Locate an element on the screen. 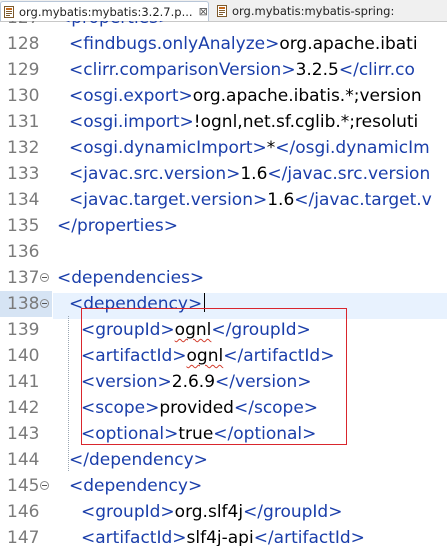 The width and height of the screenshot is (447, 546). tab-mybatis-spring-pom: org.mybatis:mybatis-spring: is located at coordinates (330, 11).